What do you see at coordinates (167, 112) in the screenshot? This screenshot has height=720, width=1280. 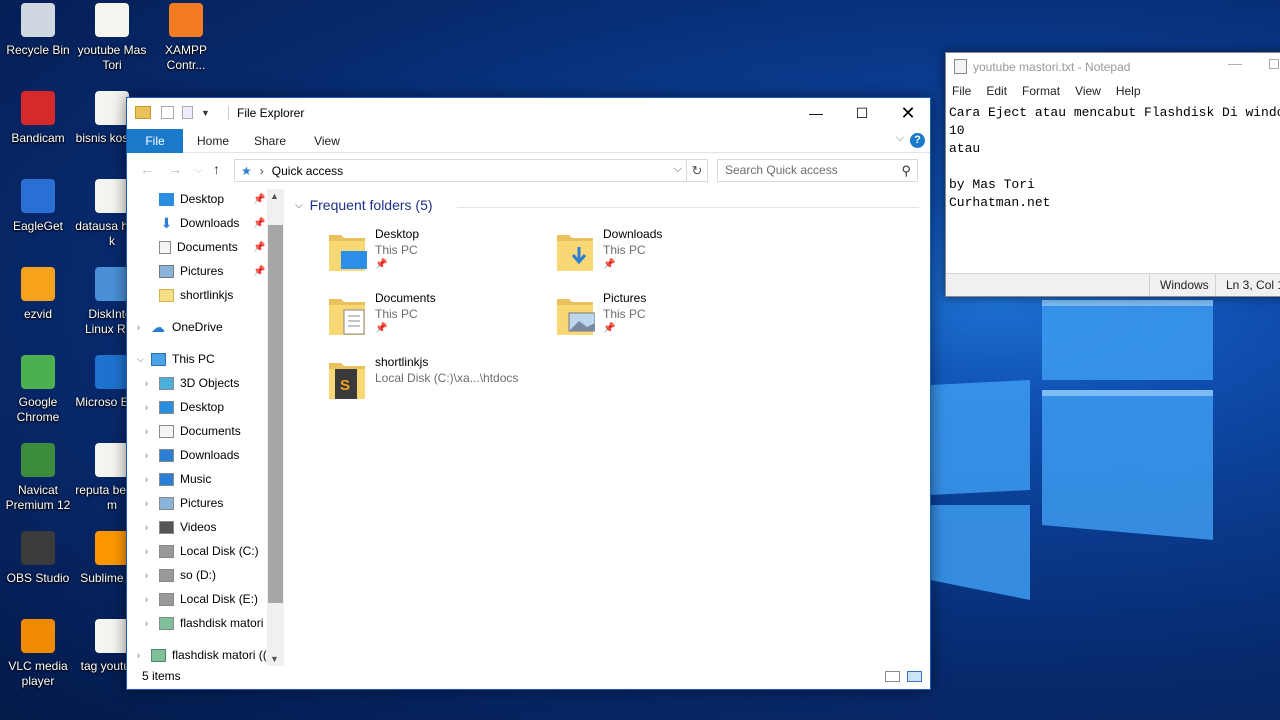 I see `properties-icon` at bounding box center [167, 112].